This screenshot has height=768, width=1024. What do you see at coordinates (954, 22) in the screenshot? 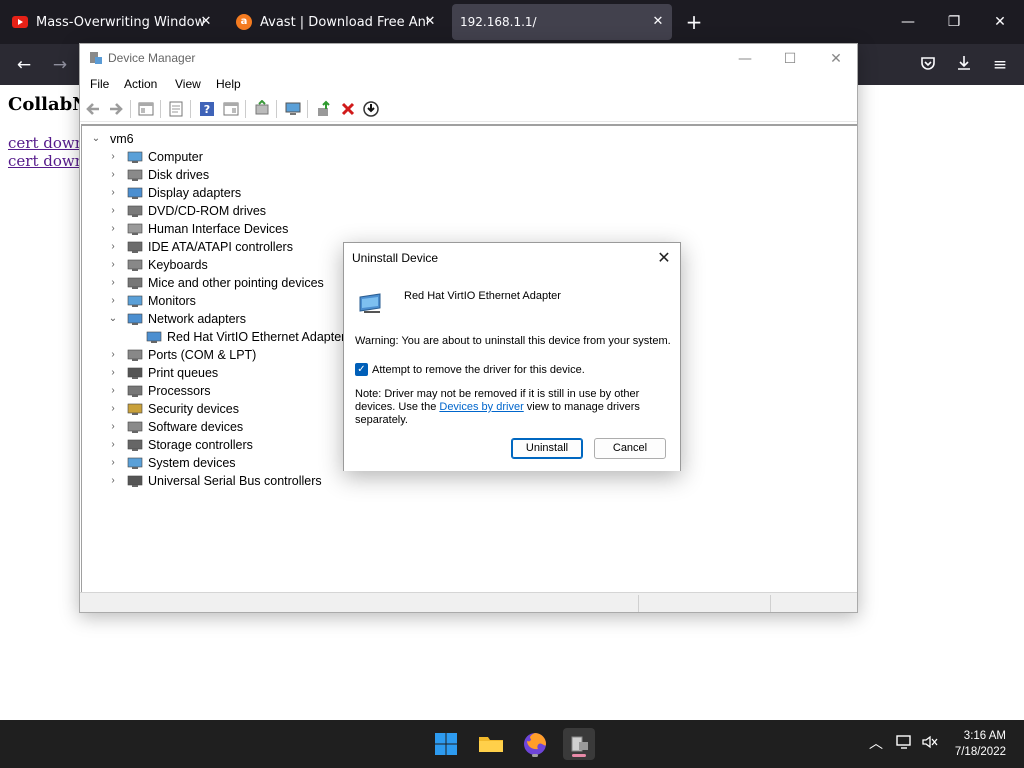
I see `restore-button: ❐` at bounding box center [954, 22].